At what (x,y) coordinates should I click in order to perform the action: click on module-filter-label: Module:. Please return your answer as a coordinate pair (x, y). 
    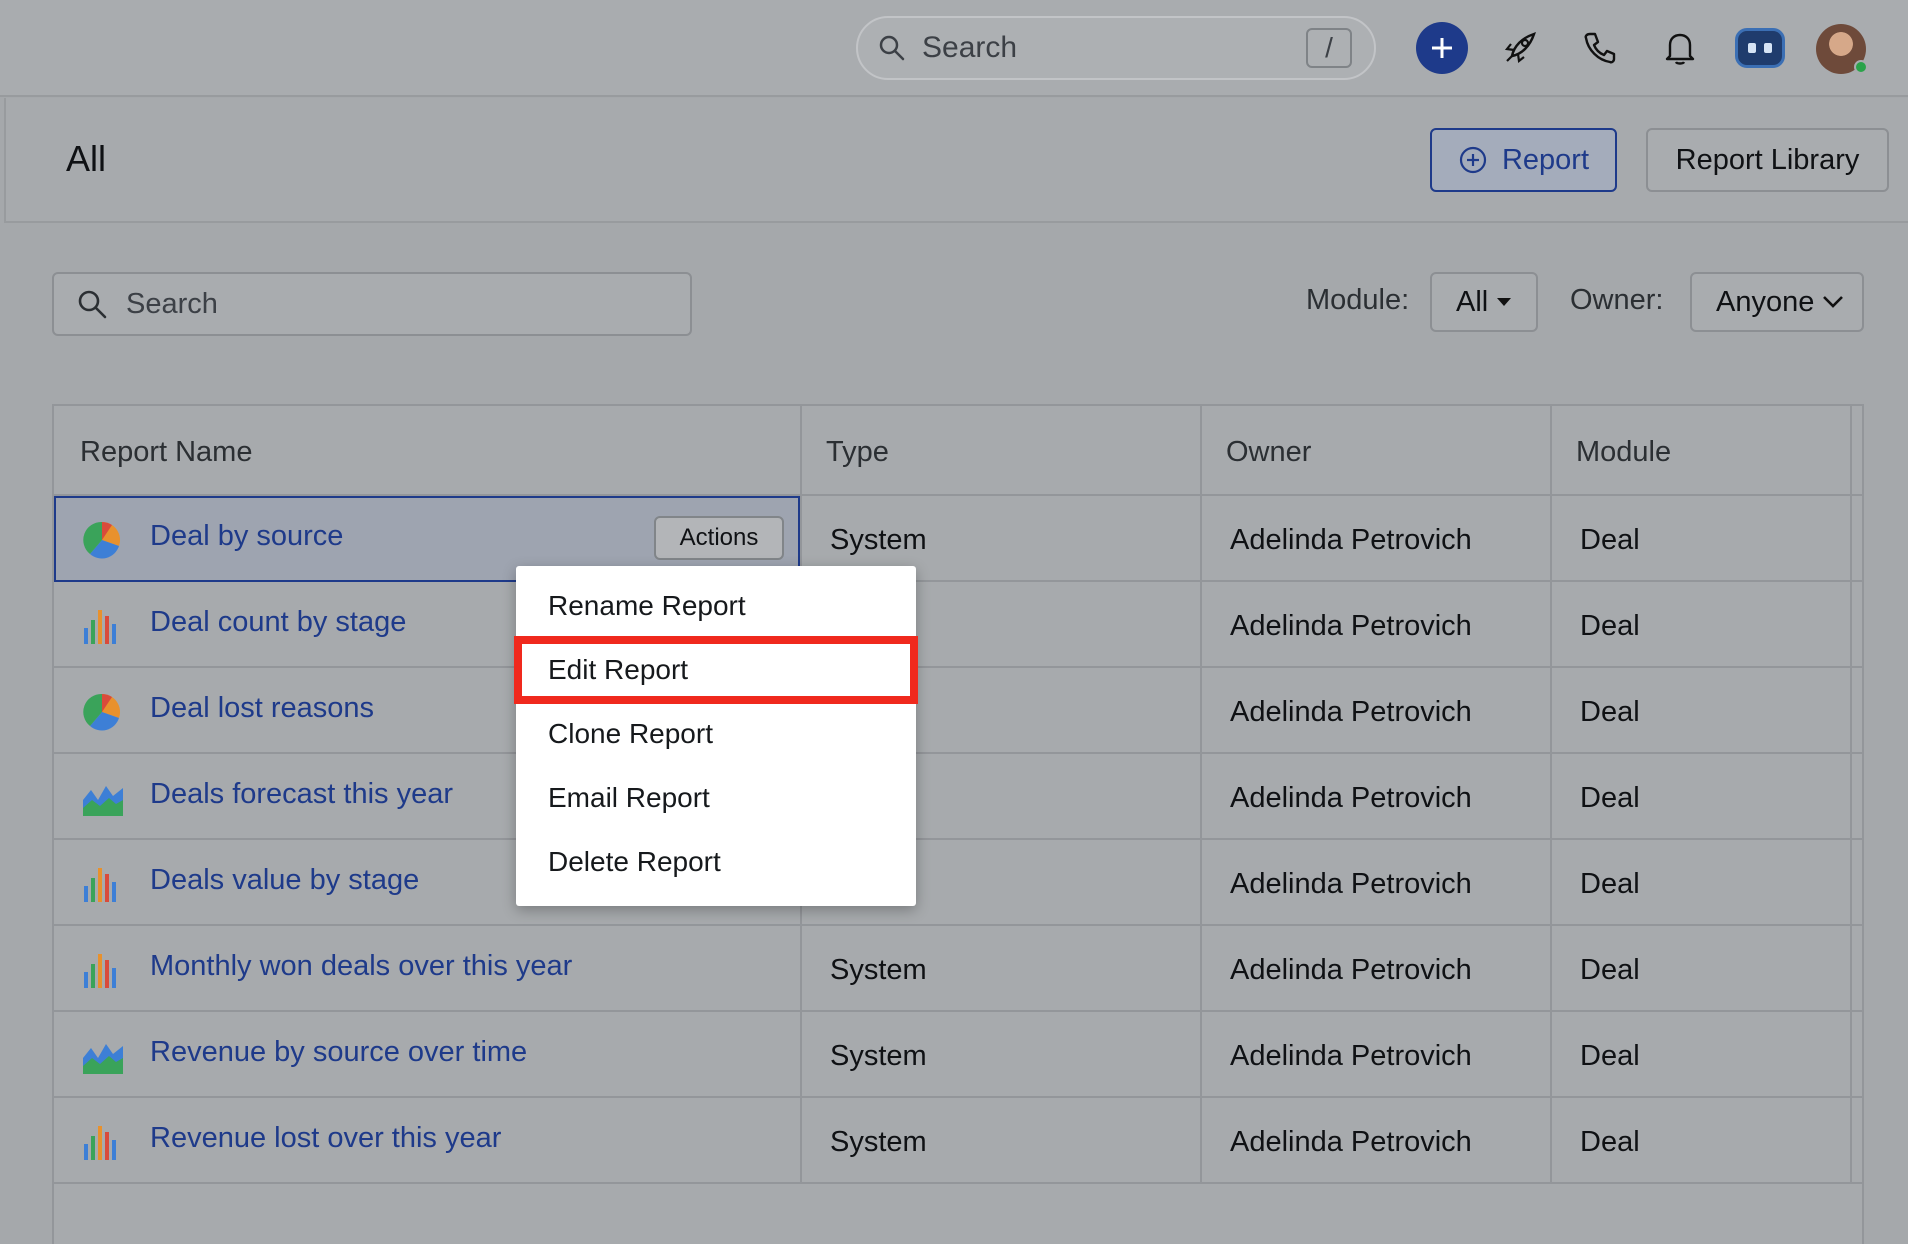
    Looking at the image, I should click on (1358, 300).